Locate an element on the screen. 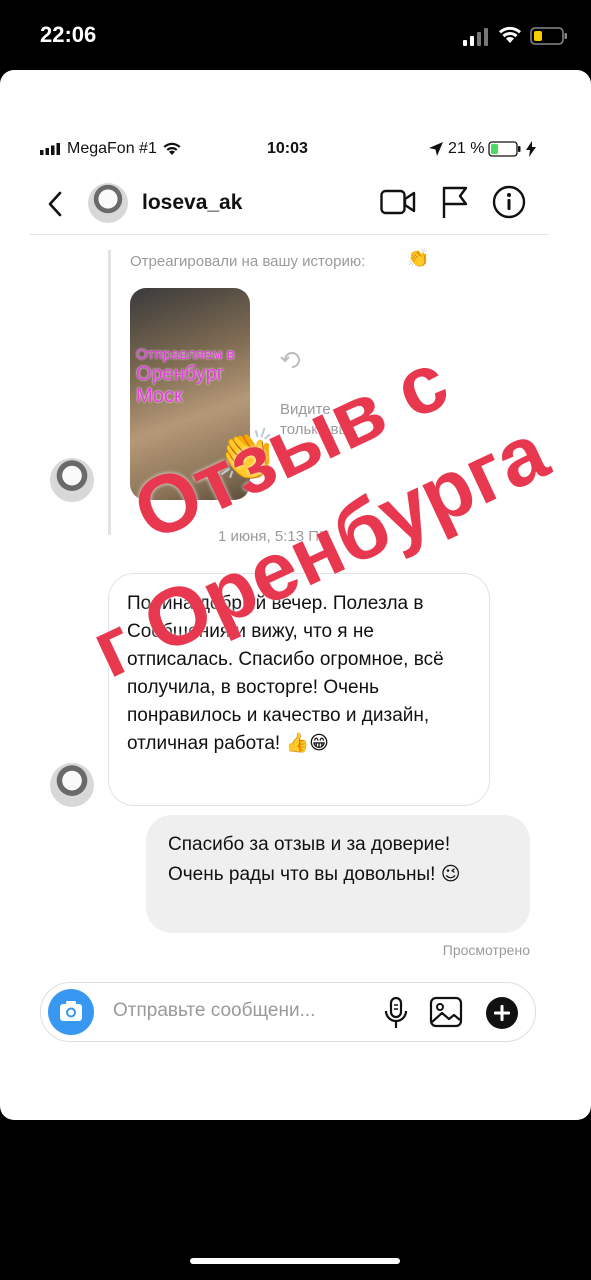  visibility-note-line: Видите is located at coordinates (305, 409).